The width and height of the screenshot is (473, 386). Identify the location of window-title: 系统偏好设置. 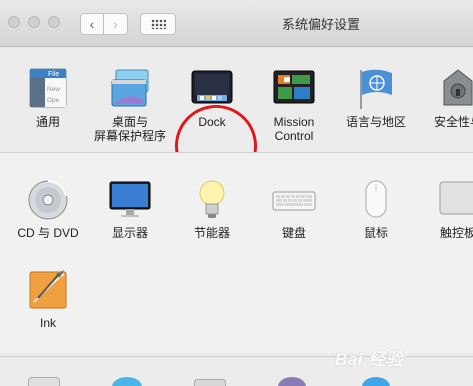
(321, 24).